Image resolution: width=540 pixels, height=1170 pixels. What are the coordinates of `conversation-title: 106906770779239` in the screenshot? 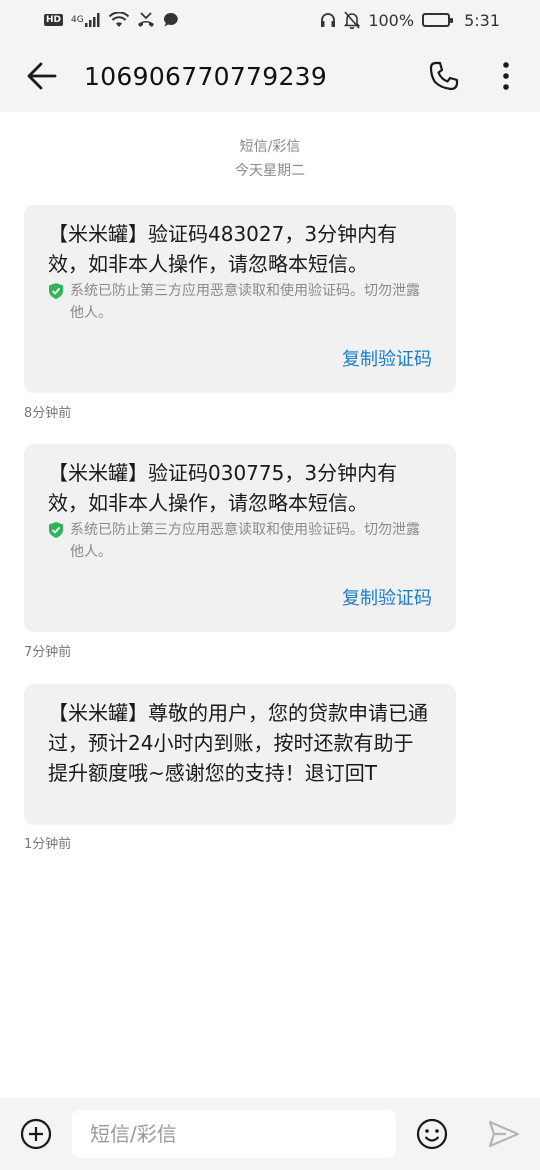 It's located at (206, 76).